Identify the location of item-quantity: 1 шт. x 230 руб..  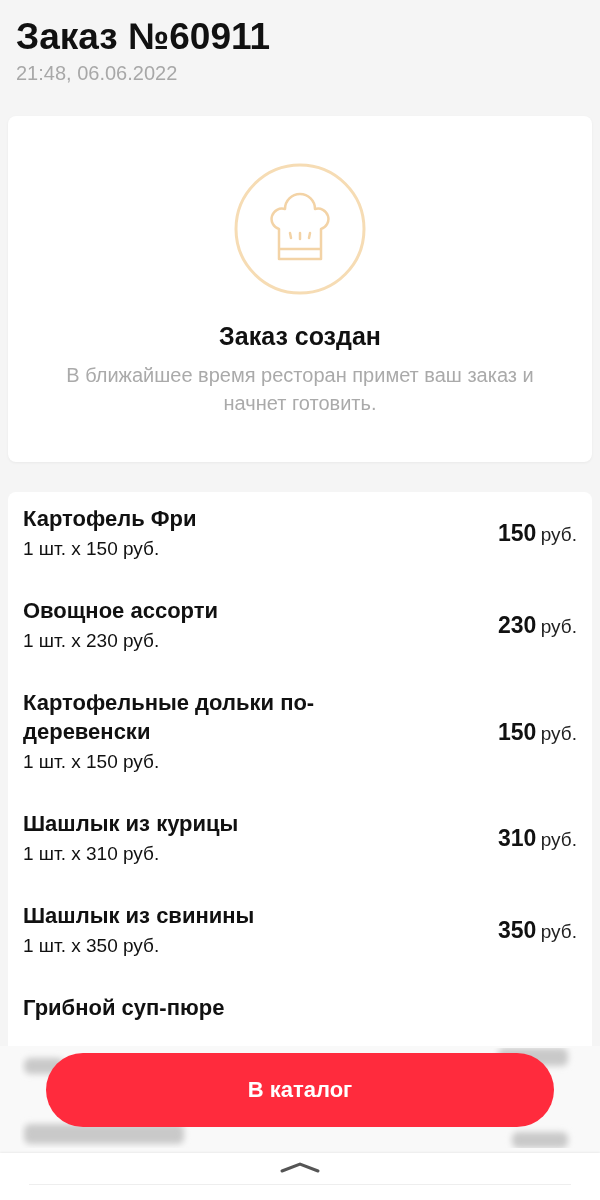
(92, 641).